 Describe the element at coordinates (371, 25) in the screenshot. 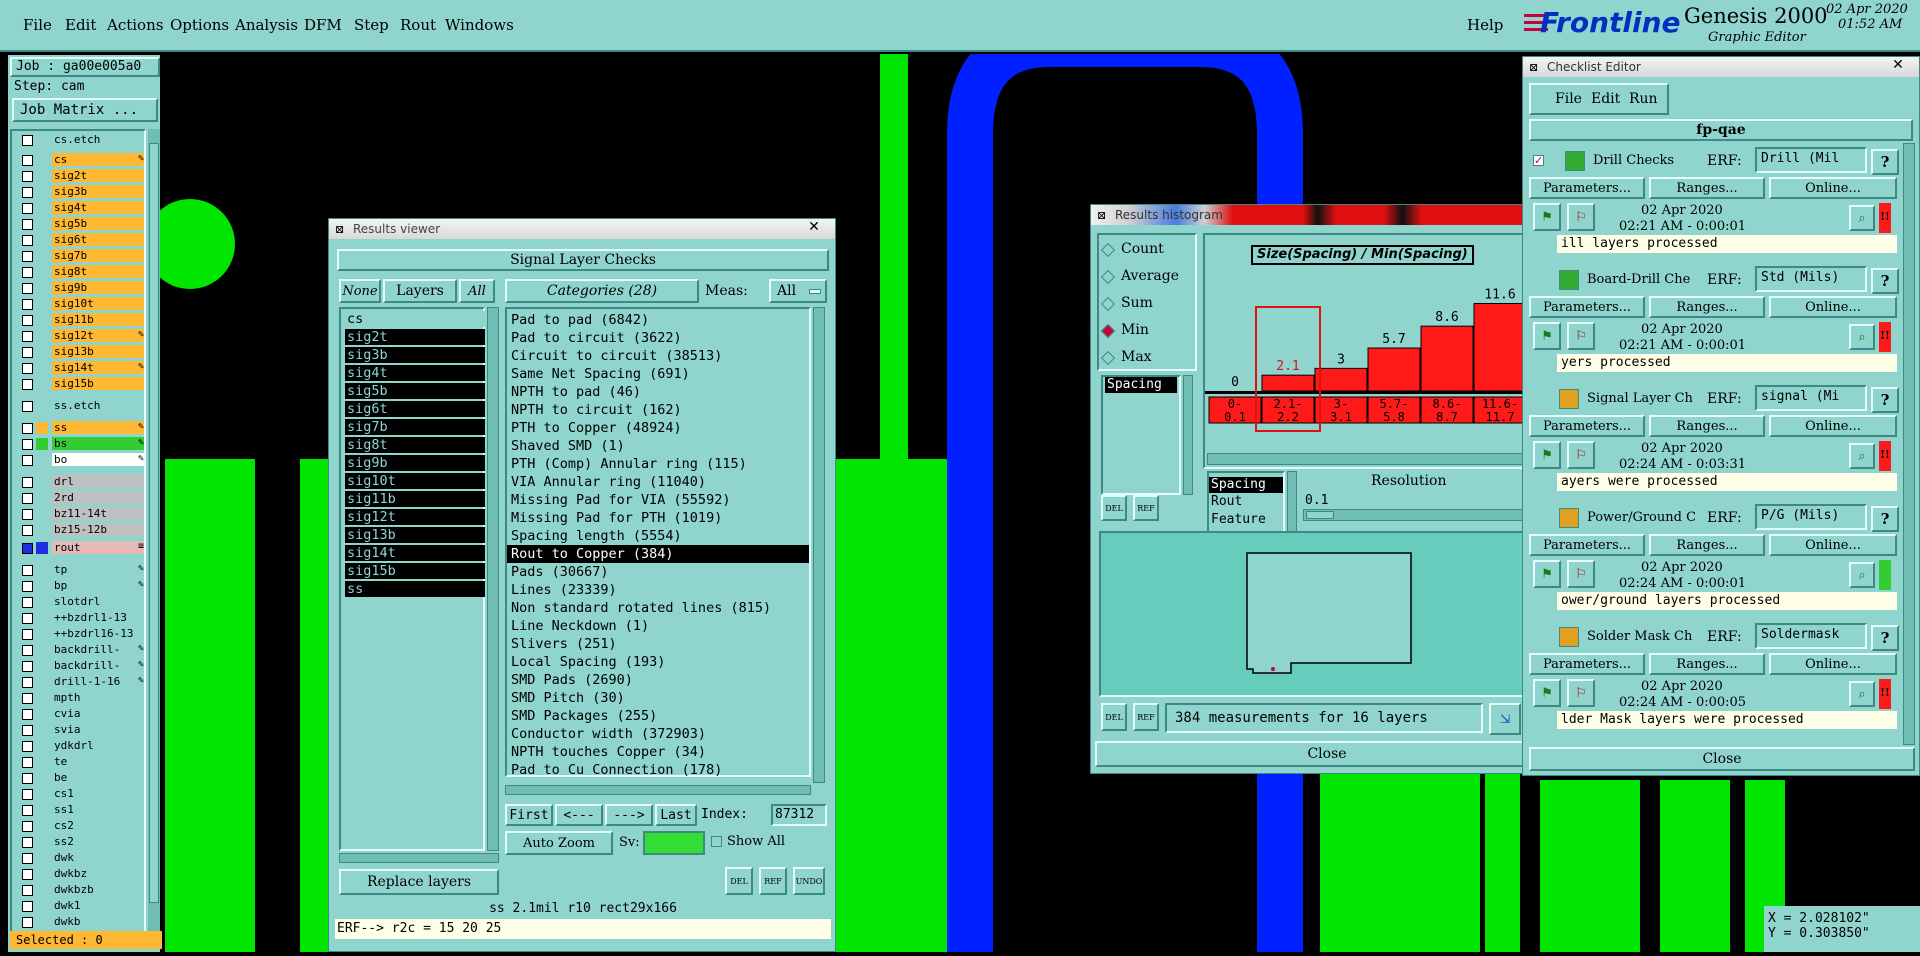

I see `menu-step: Step` at that location.